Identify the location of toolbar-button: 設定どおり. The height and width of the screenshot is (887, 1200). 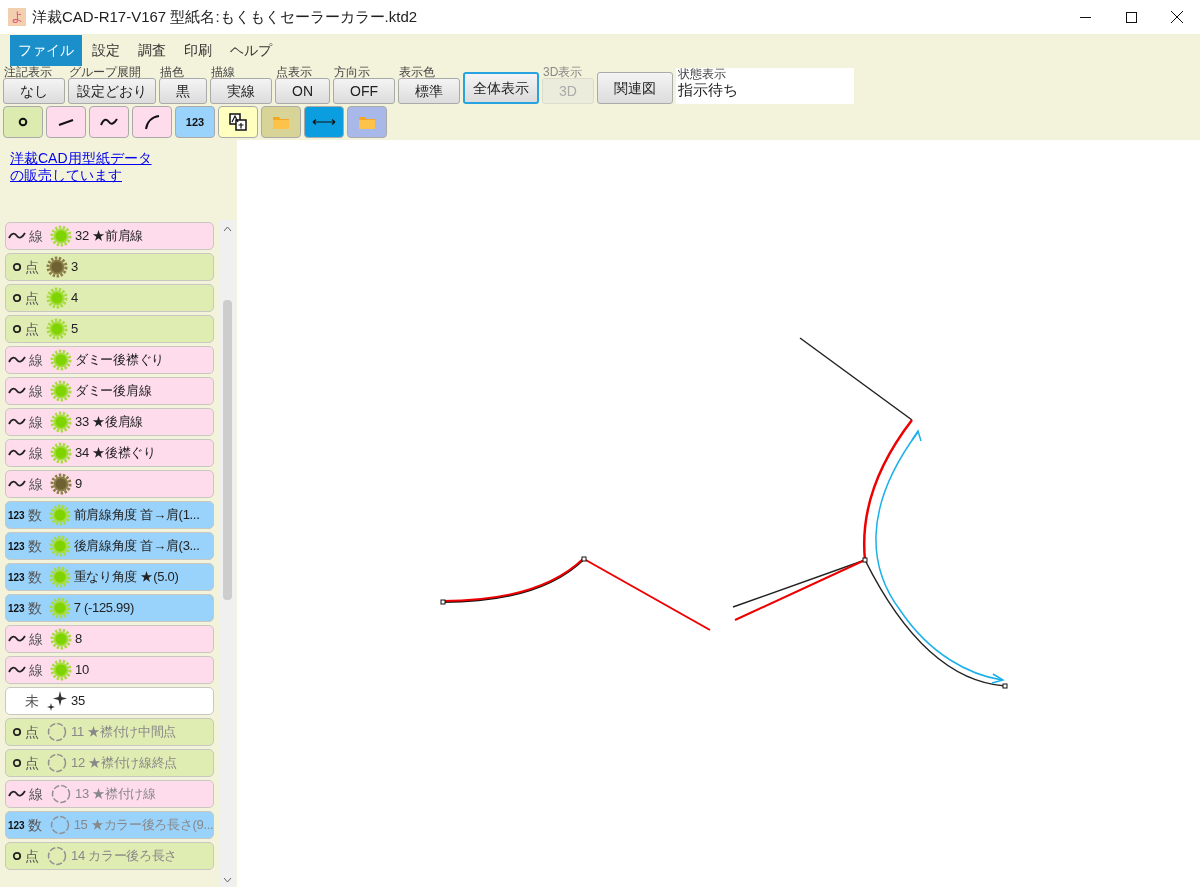
(112, 91).